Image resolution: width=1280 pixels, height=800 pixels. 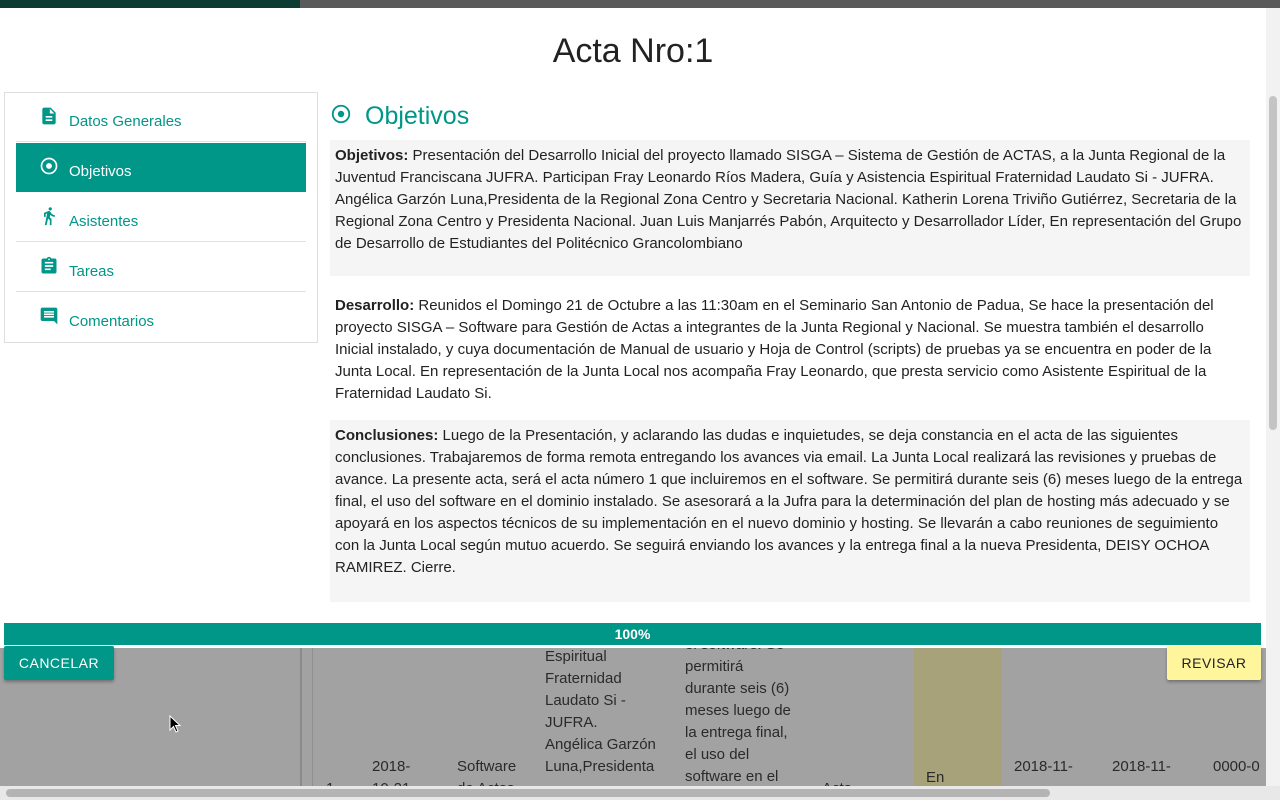 I want to click on background-cell-line: Angélica Garzón, so click(x=600, y=744).